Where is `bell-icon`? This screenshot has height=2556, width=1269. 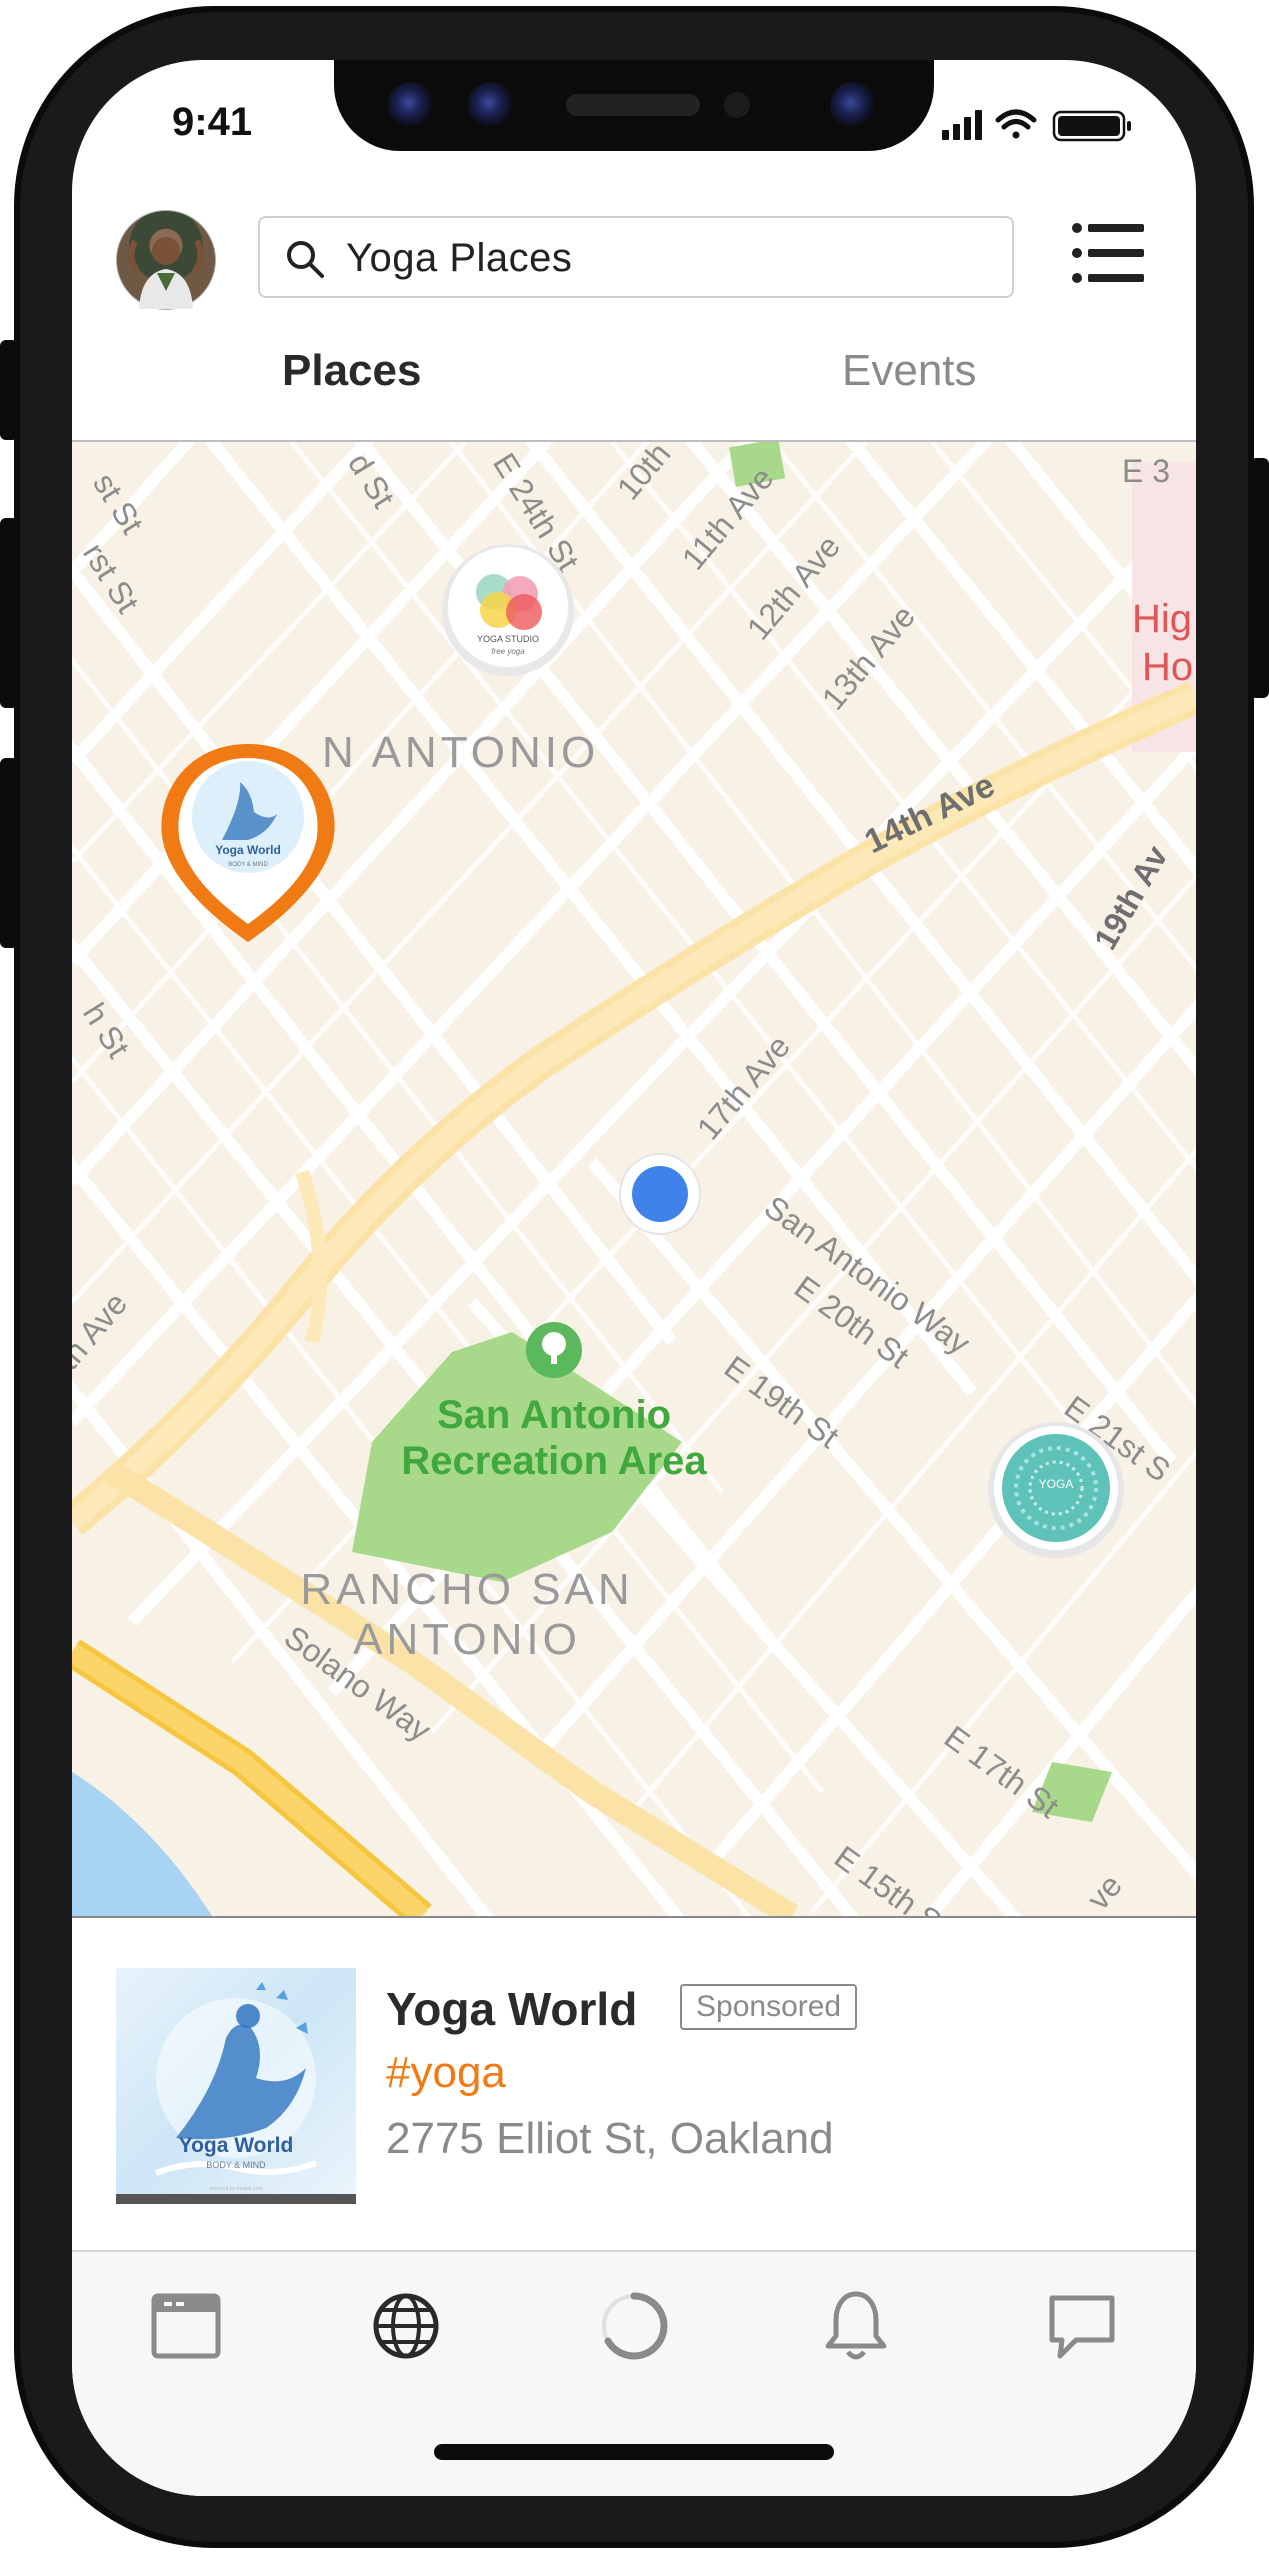 bell-icon is located at coordinates (856, 2326).